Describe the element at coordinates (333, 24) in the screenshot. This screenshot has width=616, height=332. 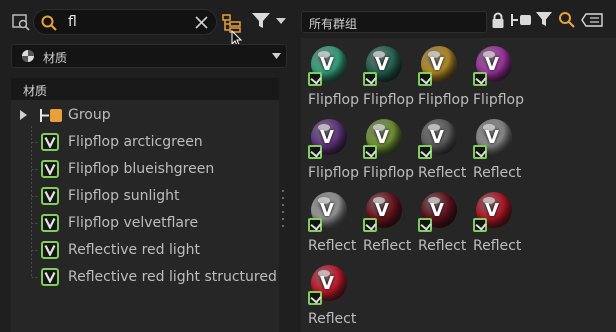
I see `group-scope-label: 所有群组` at that location.